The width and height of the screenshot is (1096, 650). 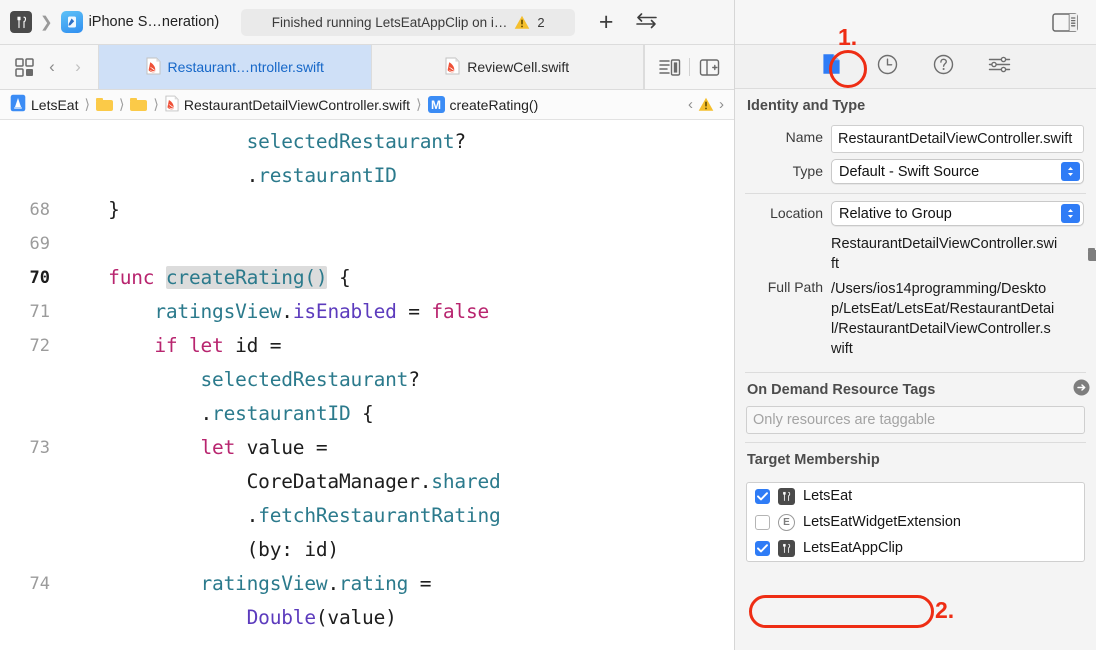 What do you see at coordinates (71, 22) in the screenshot?
I see `simulator-icon` at bounding box center [71, 22].